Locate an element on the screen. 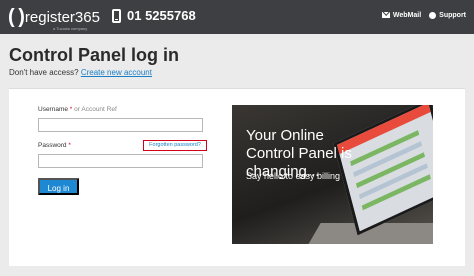 This screenshot has height=276, width=474. password-label-text: Password is located at coordinates (52, 145).